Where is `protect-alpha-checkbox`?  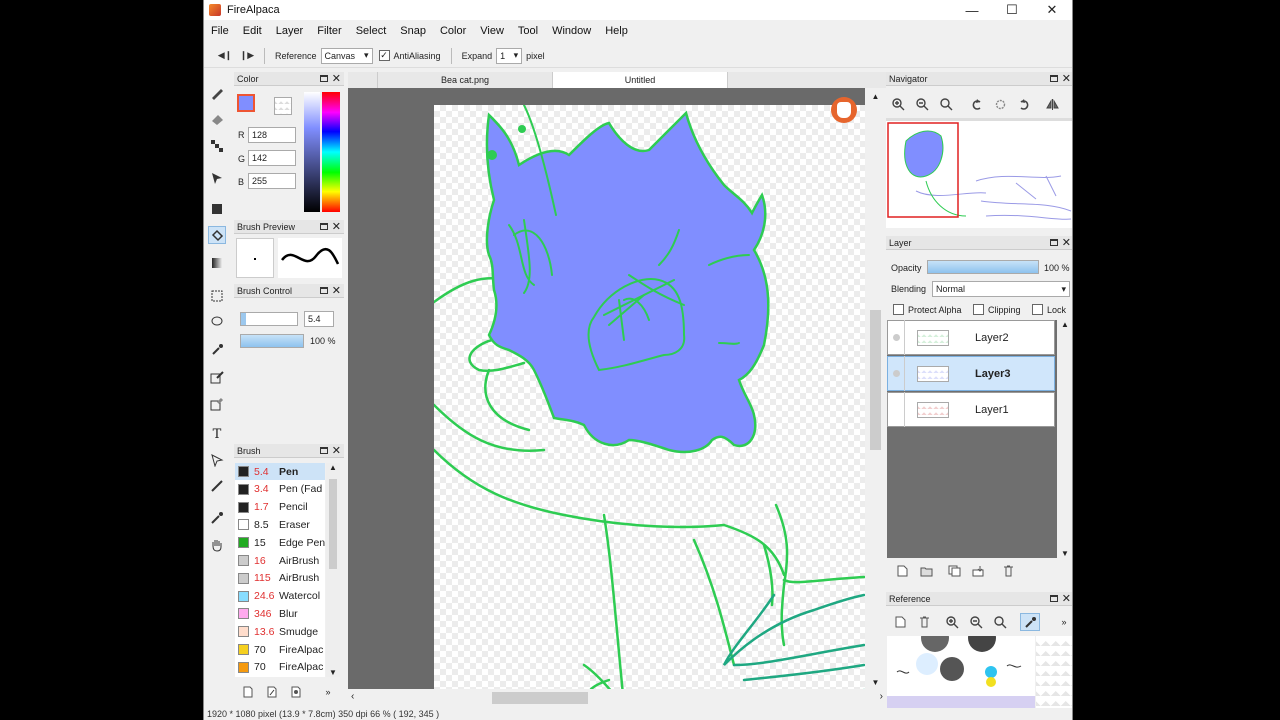 protect-alpha-checkbox is located at coordinates (898, 309).